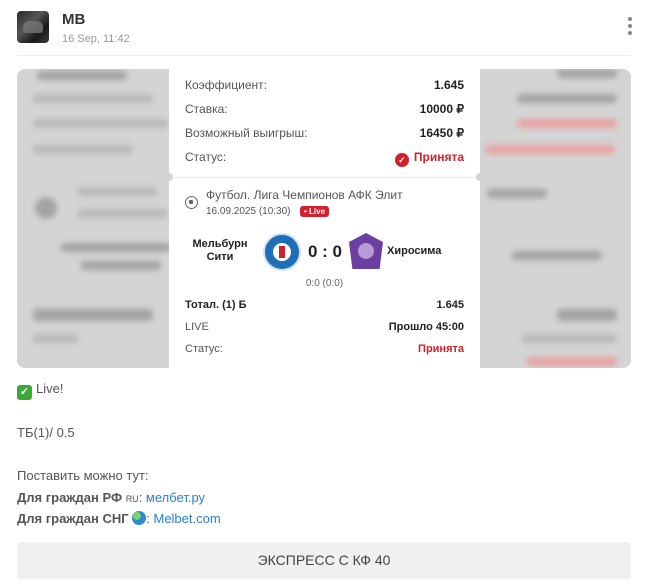  I want to click on place-here-line: Поставить можно тут:, so click(83, 475).